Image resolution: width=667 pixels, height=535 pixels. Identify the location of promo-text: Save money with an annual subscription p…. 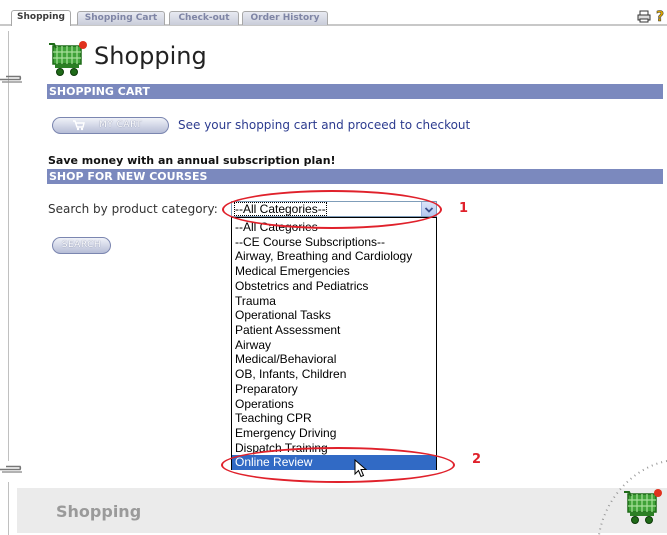
(192, 160).